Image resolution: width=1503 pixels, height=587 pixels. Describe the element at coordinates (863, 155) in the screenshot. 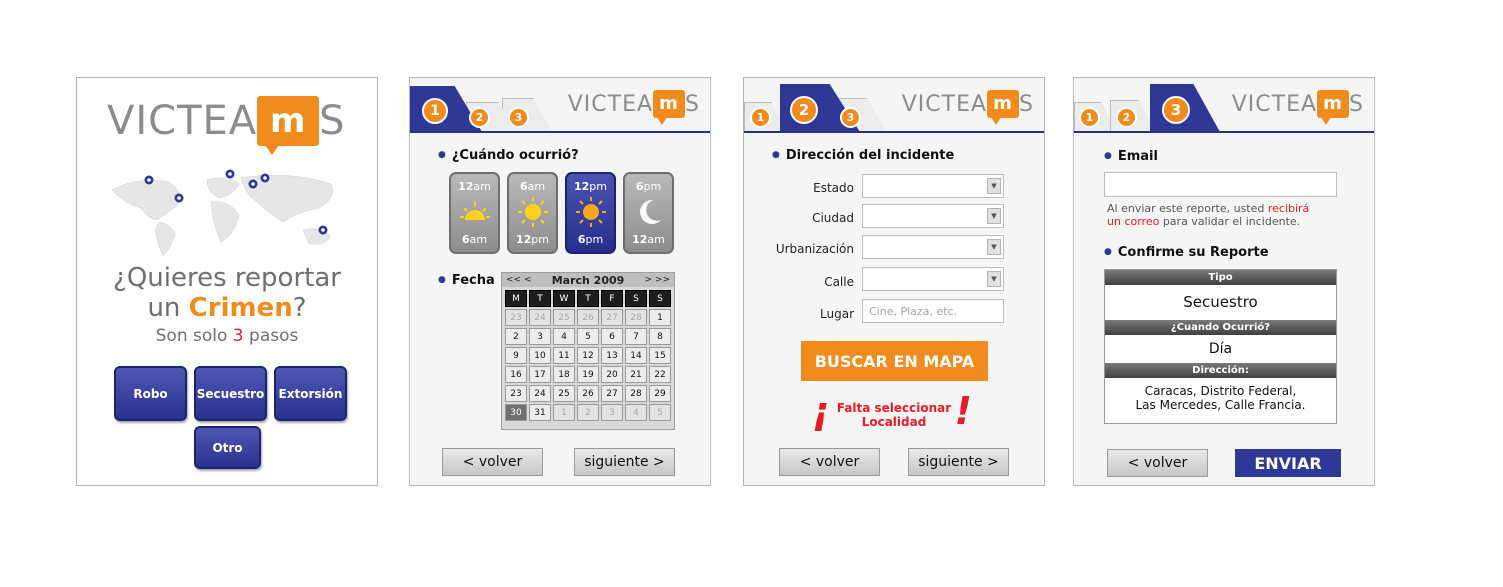

I see `address-title: Dirección del incidente` at that location.